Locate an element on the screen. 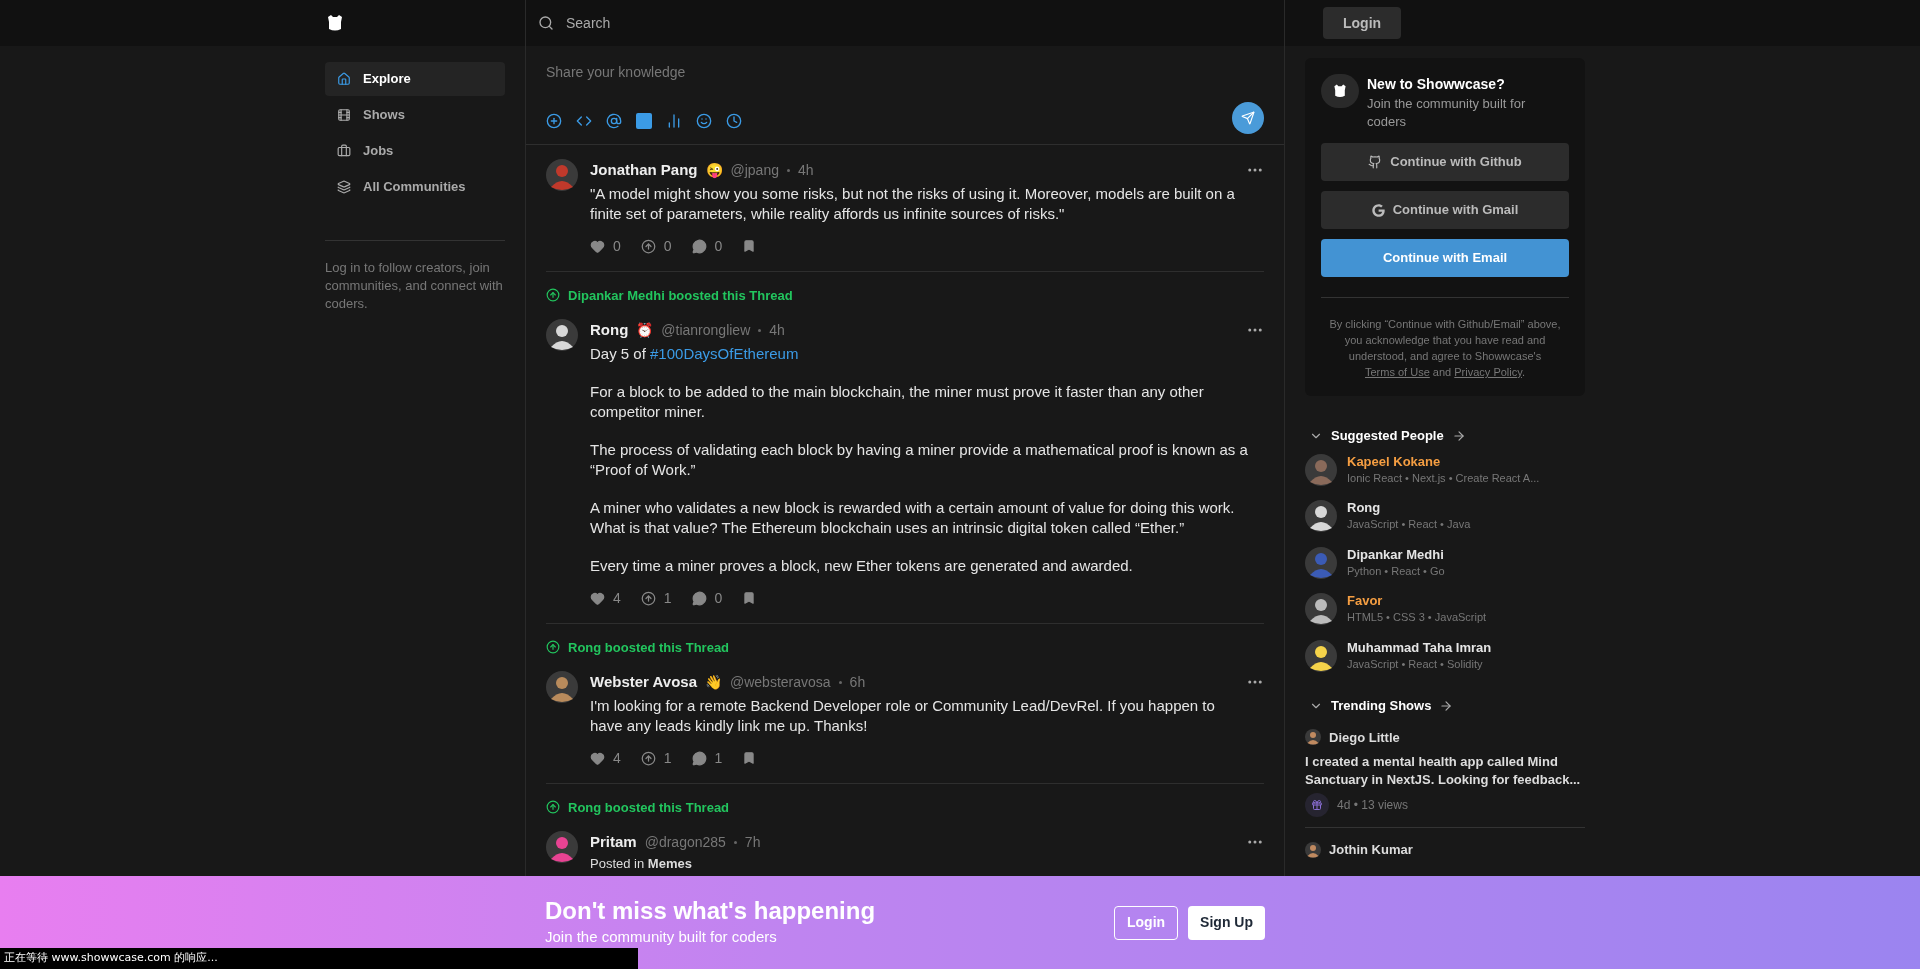 The image size is (1920, 969). person-name: Favor is located at coordinates (1417, 601).